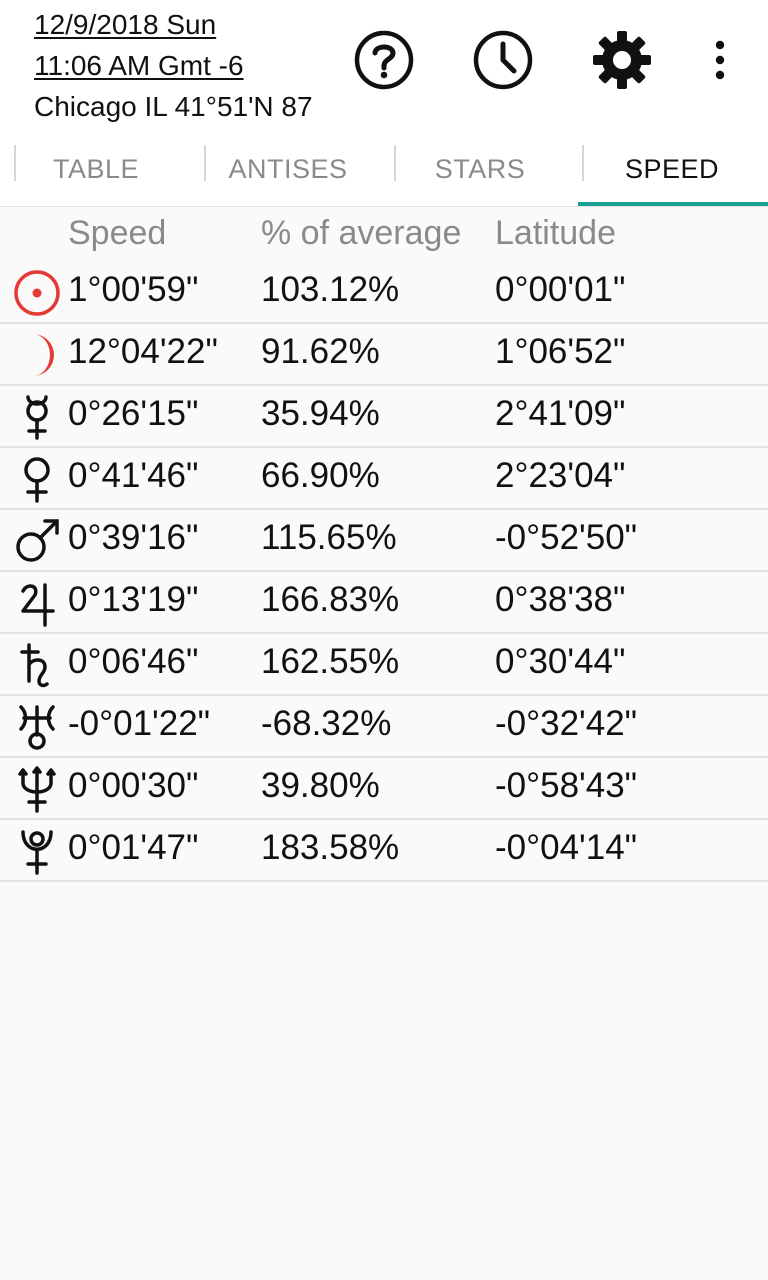 This screenshot has width=768, height=1280. Describe the element at coordinates (566, 723) in the screenshot. I see `latitude-value: -0°32'42"` at that location.